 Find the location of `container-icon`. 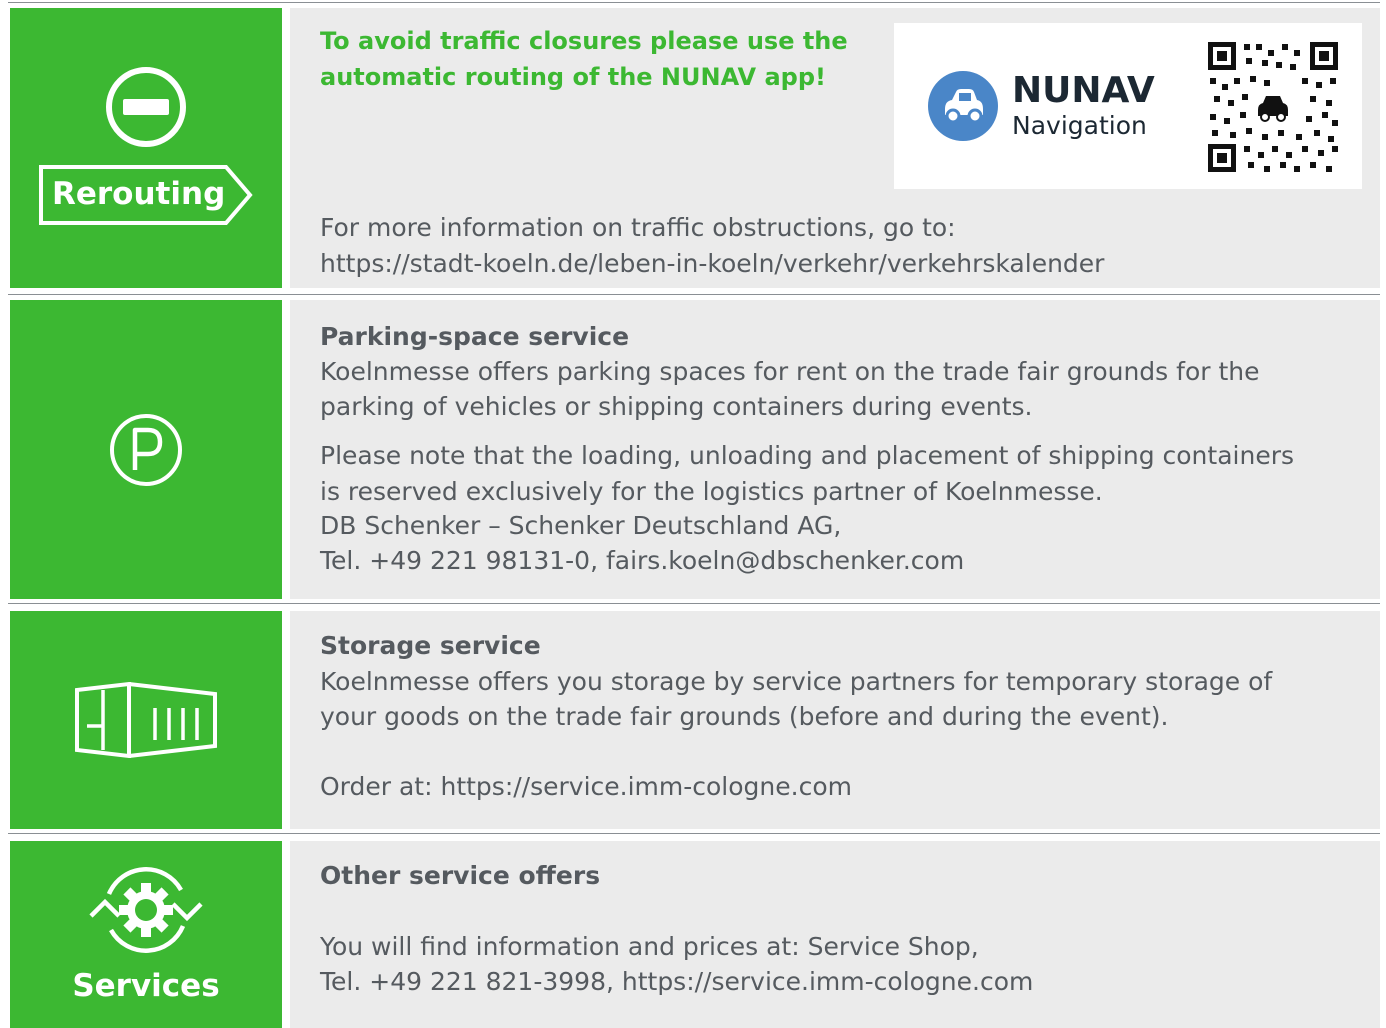

container-icon is located at coordinates (146, 720).